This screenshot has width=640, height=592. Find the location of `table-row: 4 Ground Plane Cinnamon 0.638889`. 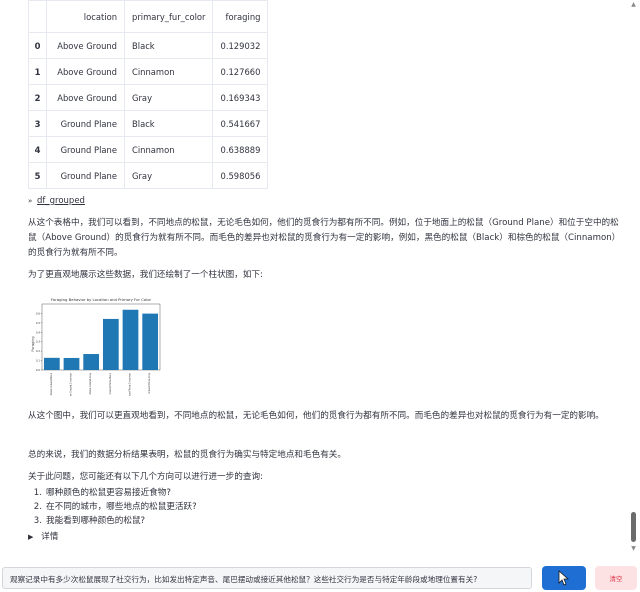

table-row: 4 Ground Plane Cinnamon 0.638889 is located at coordinates (148, 149).